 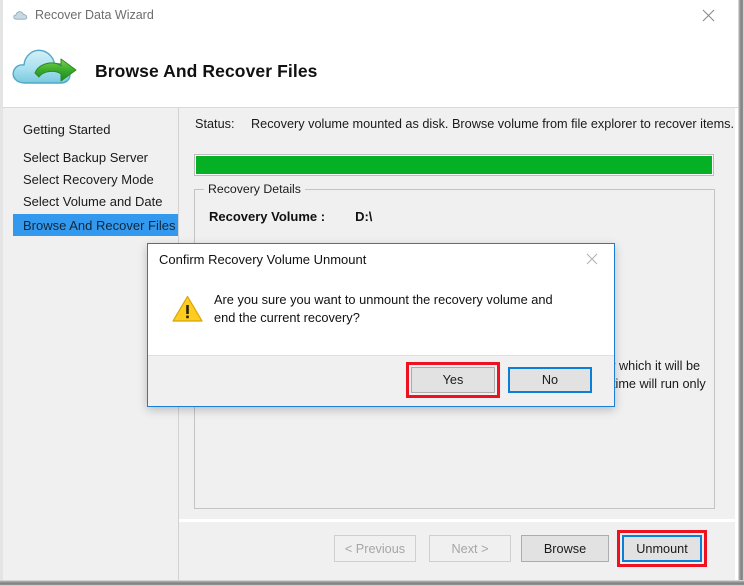 I want to click on sidebar-item-label: Select Volume and Date, so click(x=93, y=201).